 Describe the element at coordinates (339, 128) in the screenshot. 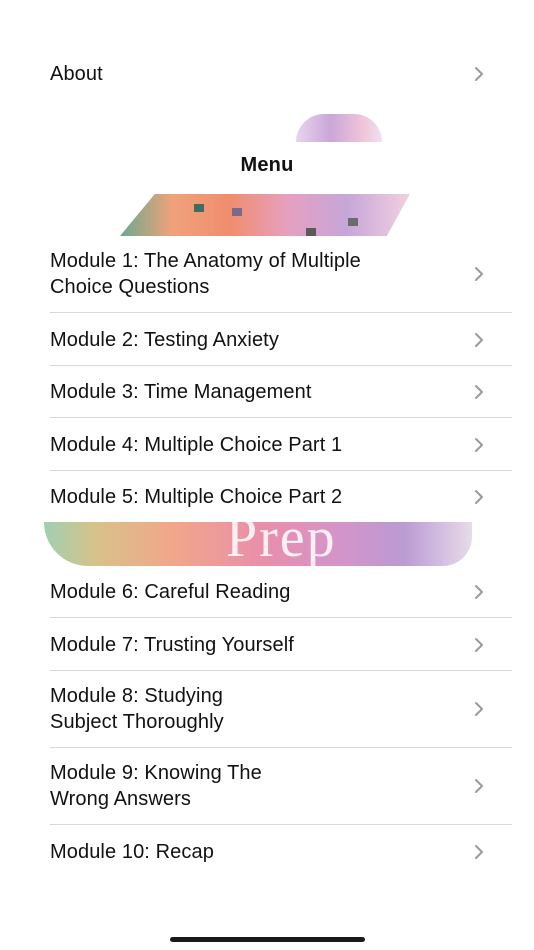

I see `header-artwork-fragment` at that location.